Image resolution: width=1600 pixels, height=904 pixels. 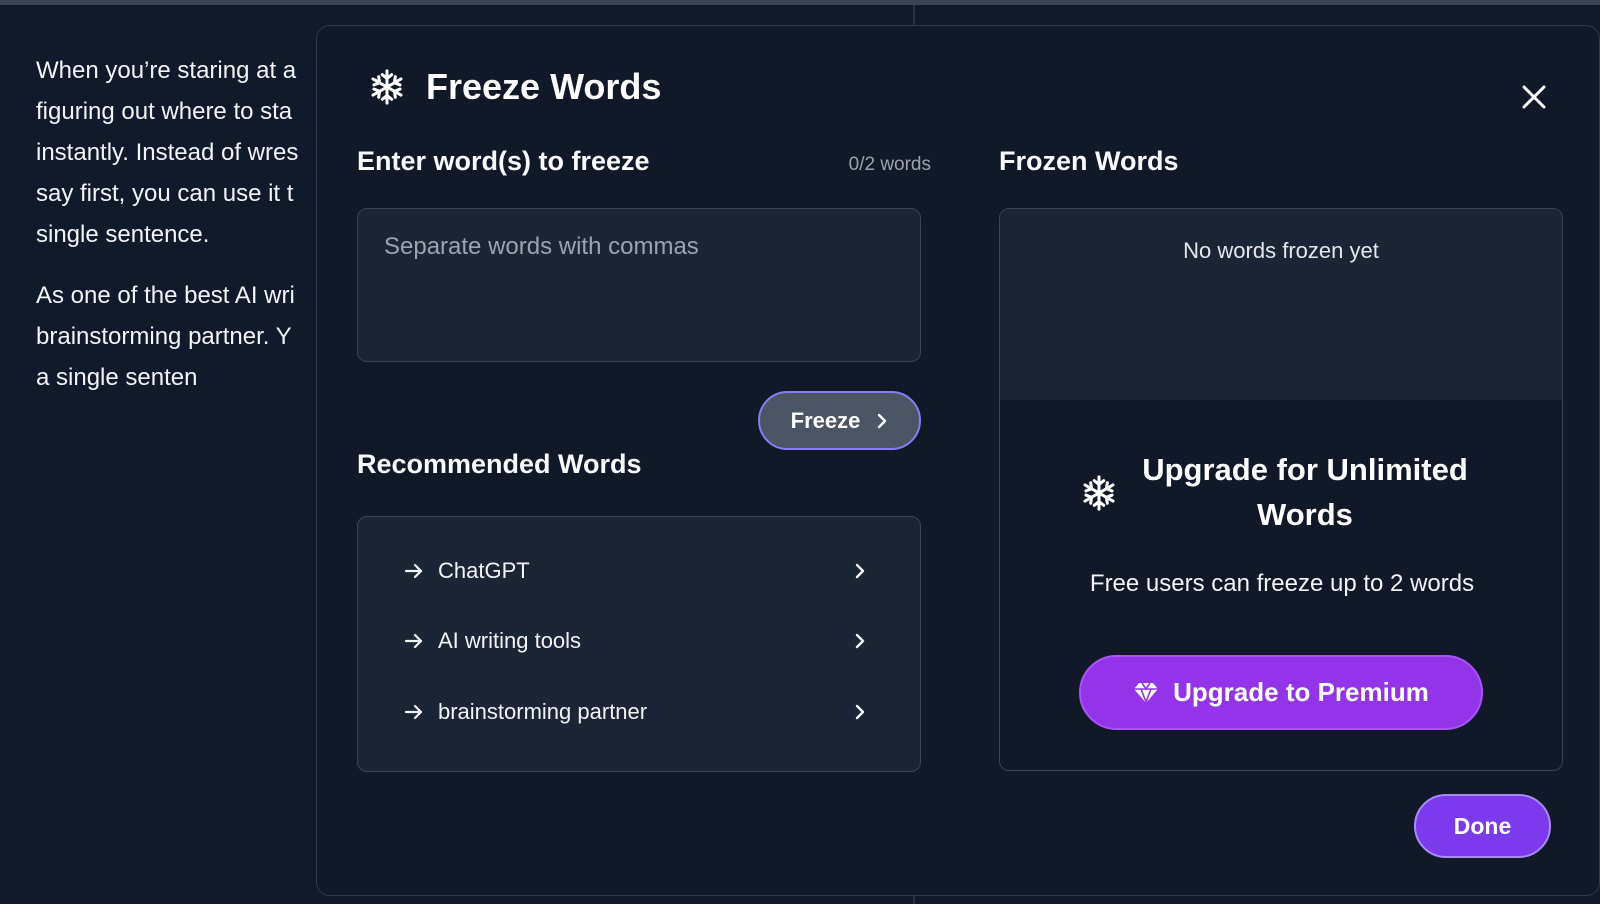 I want to click on enter-words-title: Enter word(s) to freeze, so click(x=503, y=161).